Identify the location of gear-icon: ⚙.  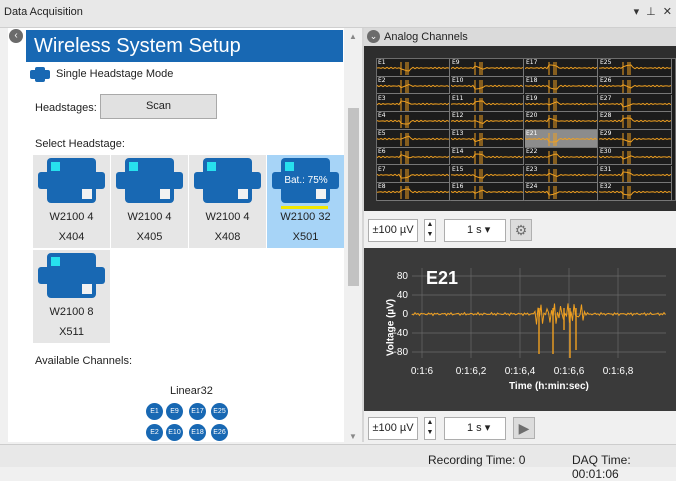
(521, 230).